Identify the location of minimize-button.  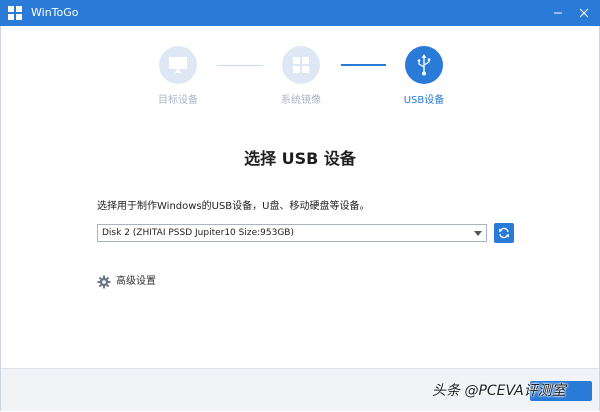
(558, 13).